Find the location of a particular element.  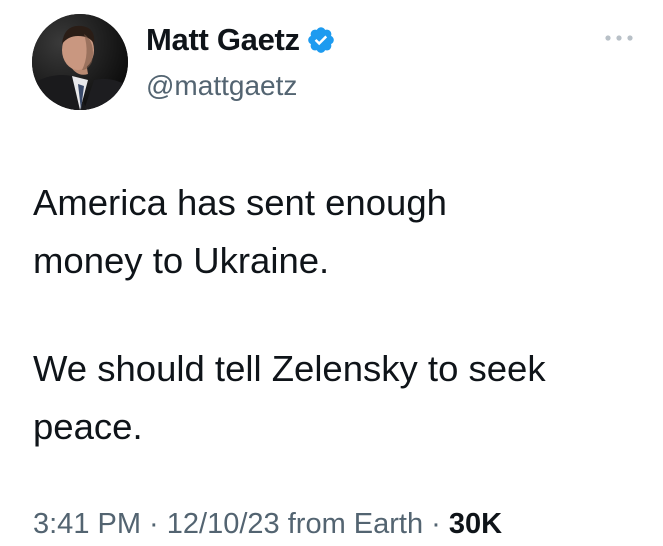

avatar-photo is located at coordinates (80, 62).